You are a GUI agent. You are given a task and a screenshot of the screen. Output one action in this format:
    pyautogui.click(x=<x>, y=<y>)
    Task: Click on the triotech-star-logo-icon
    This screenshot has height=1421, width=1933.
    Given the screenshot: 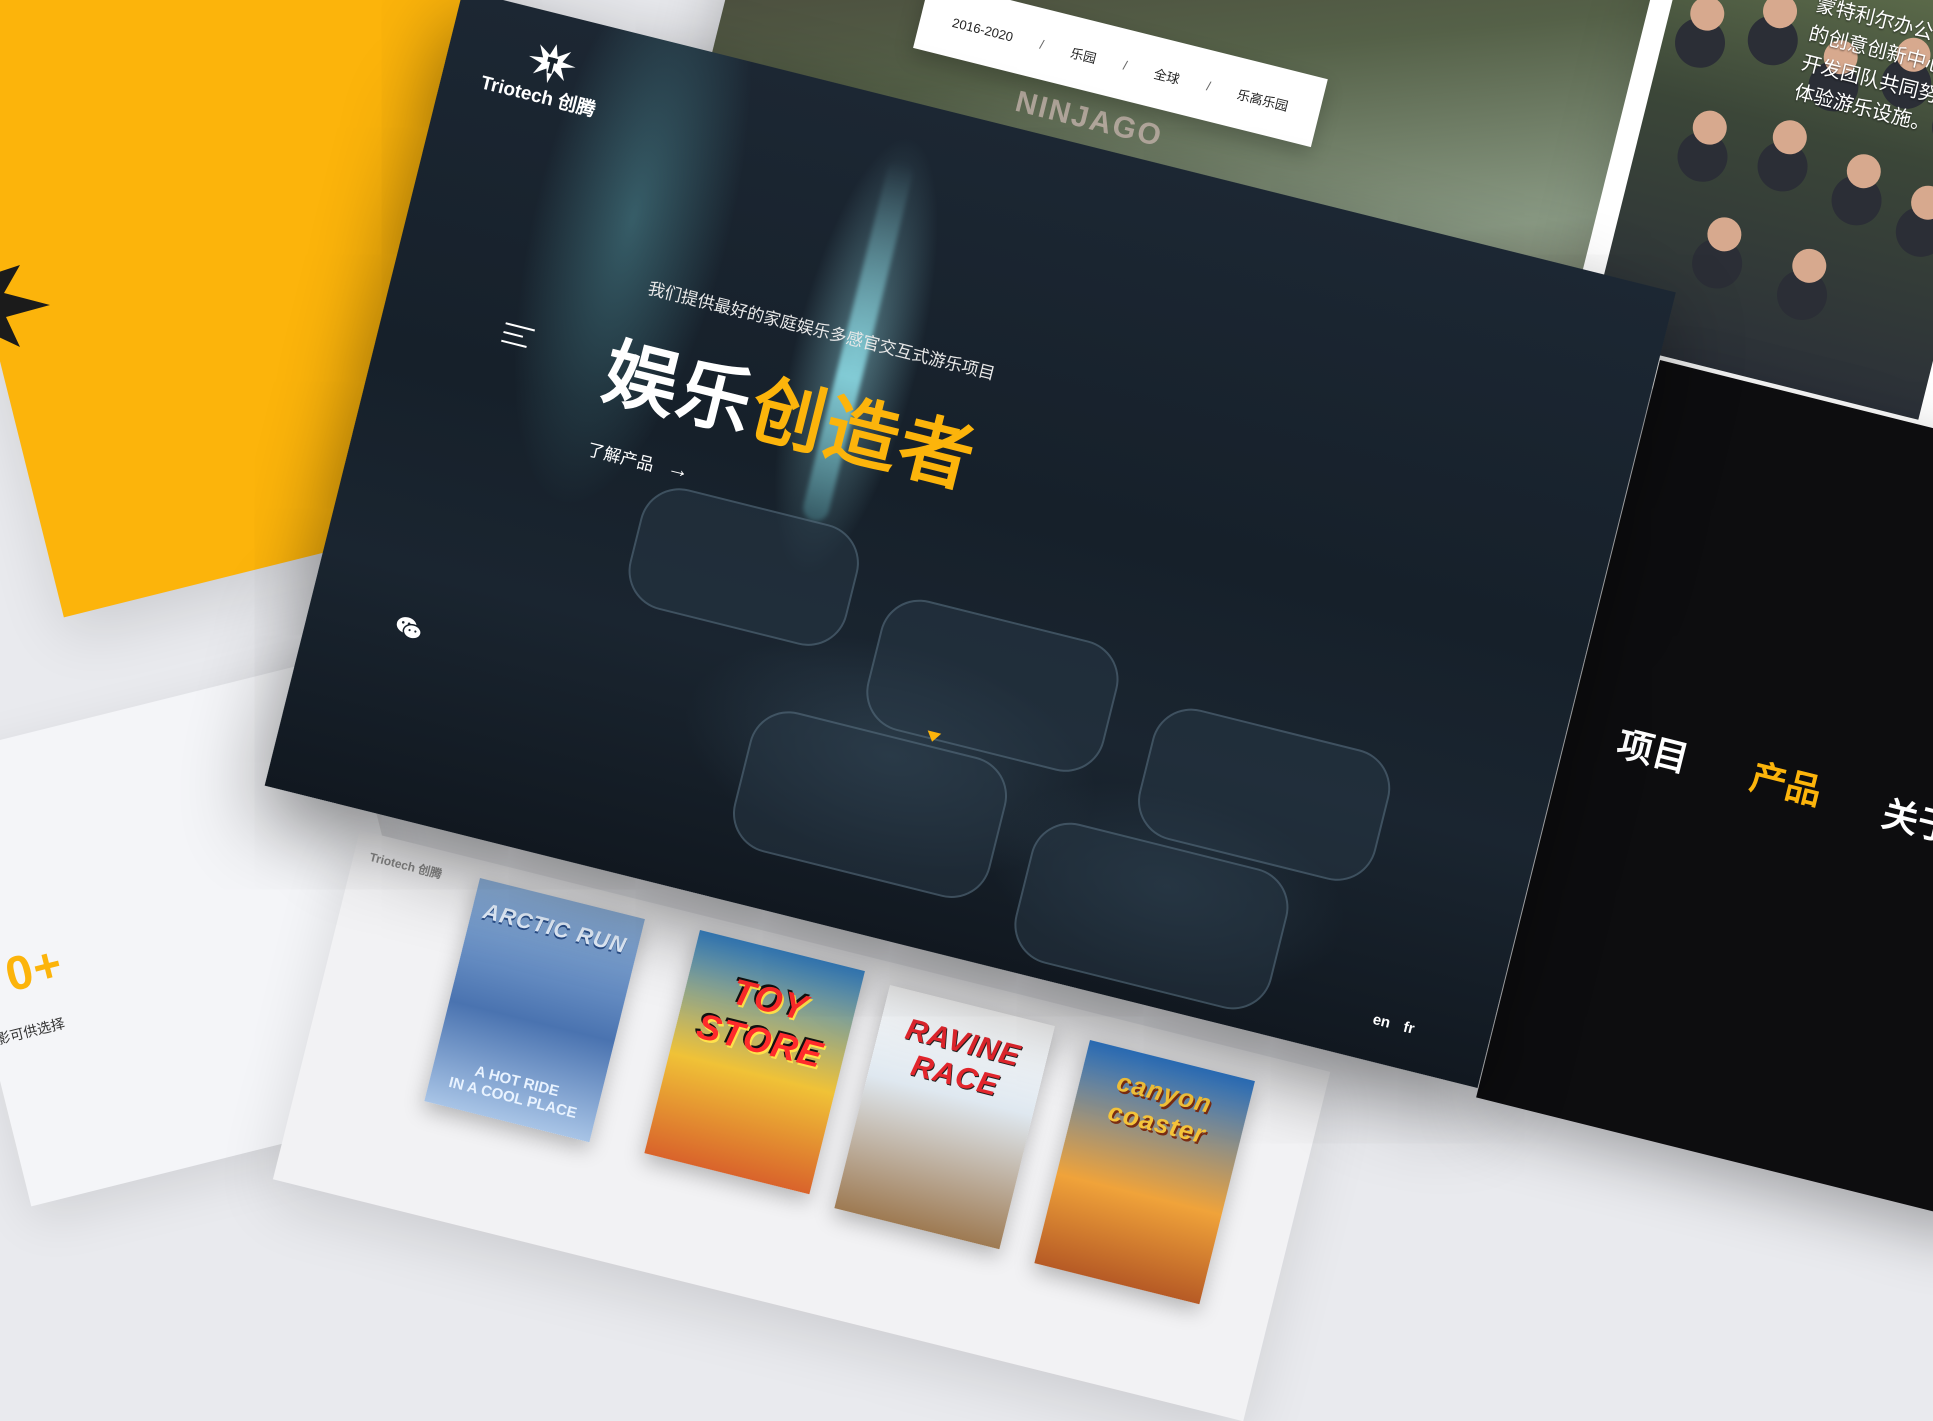 What is the action you would take?
    pyautogui.click(x=25, y=306)
    